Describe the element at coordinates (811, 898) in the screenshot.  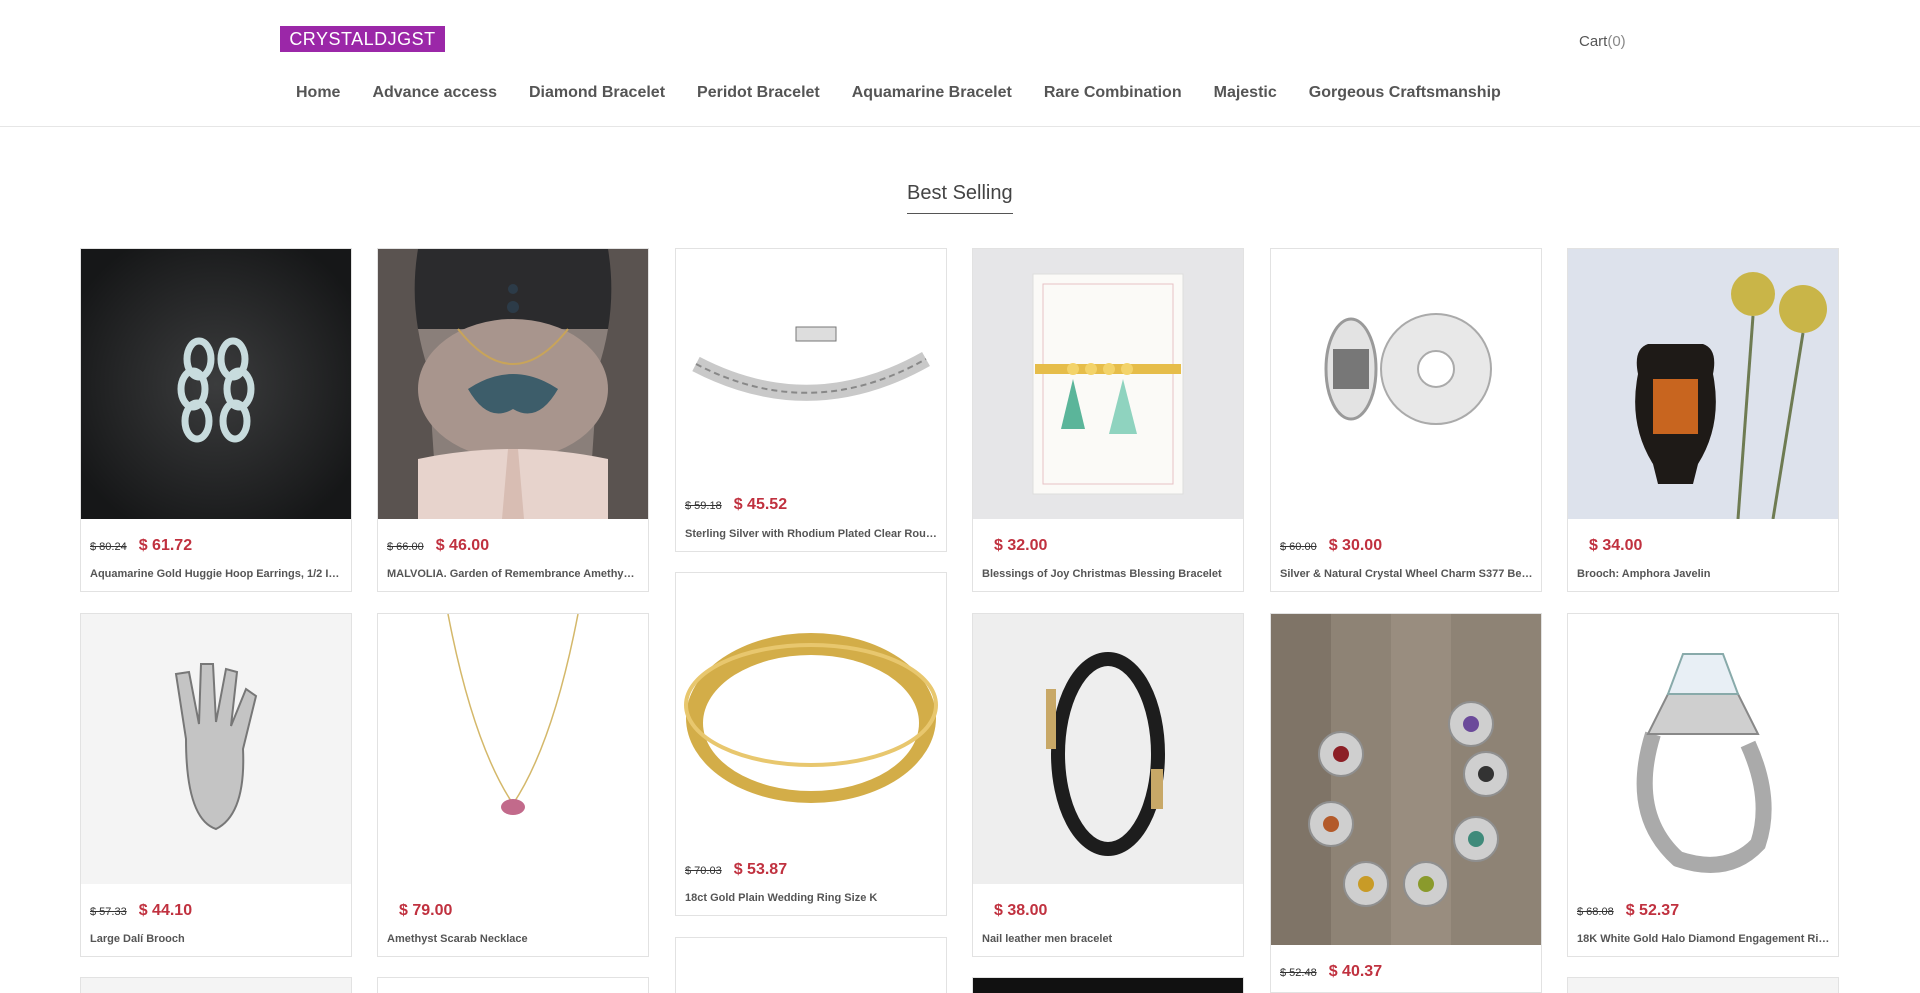
I see `product-name: 18ct Gold Plain Wedding Ring Size K` at that location.